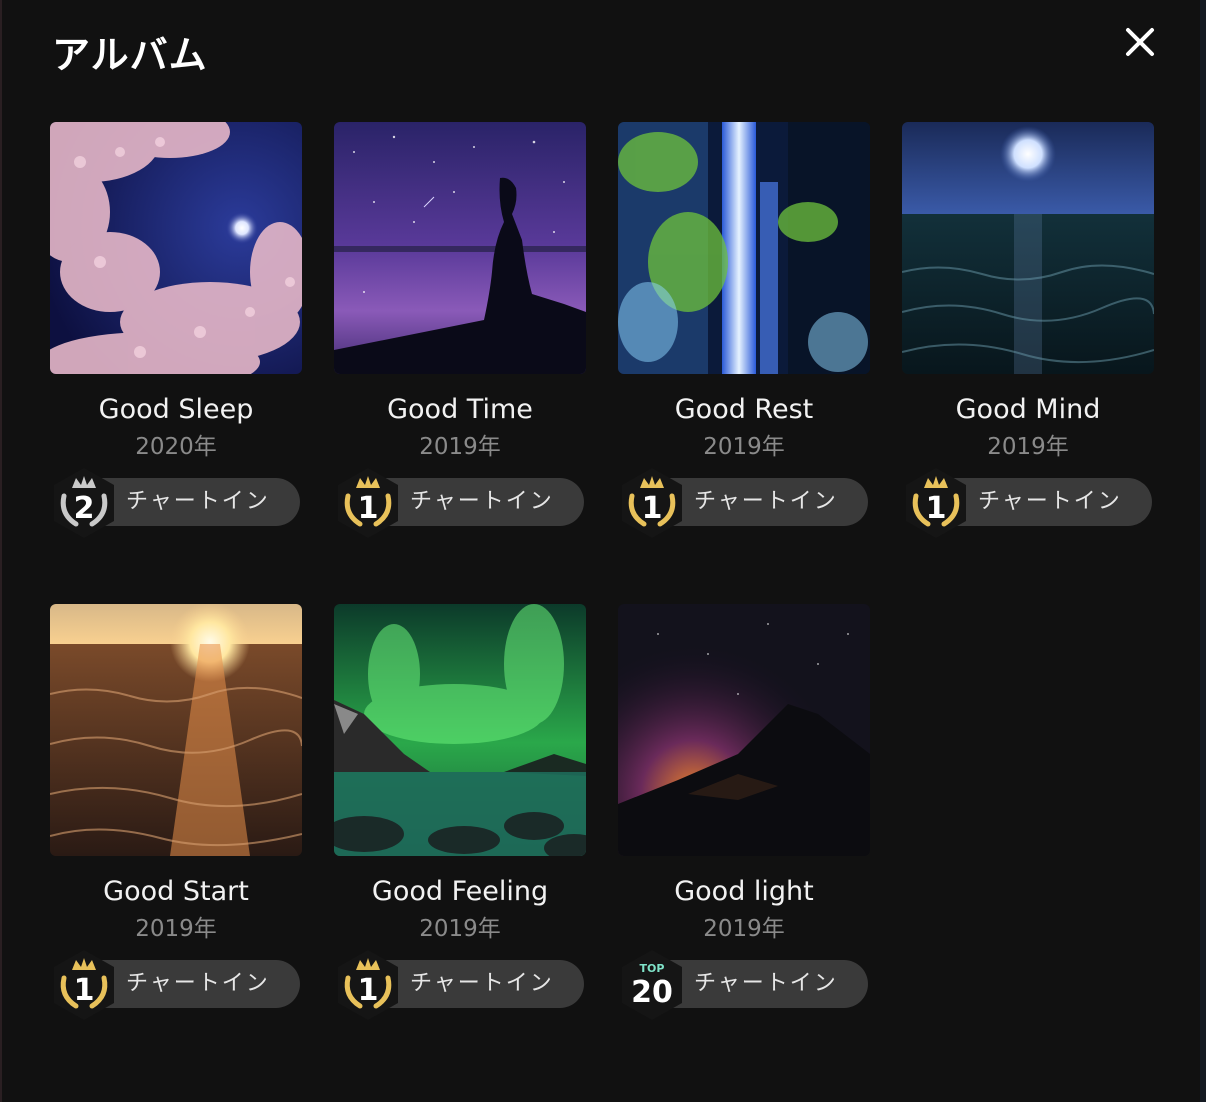 Image resolution: width=1206 pixels, height=1102 pixels. I want to click on album-card-good-mind: Good Mind 2019年 チャートイン 1, so click(1028, 335).